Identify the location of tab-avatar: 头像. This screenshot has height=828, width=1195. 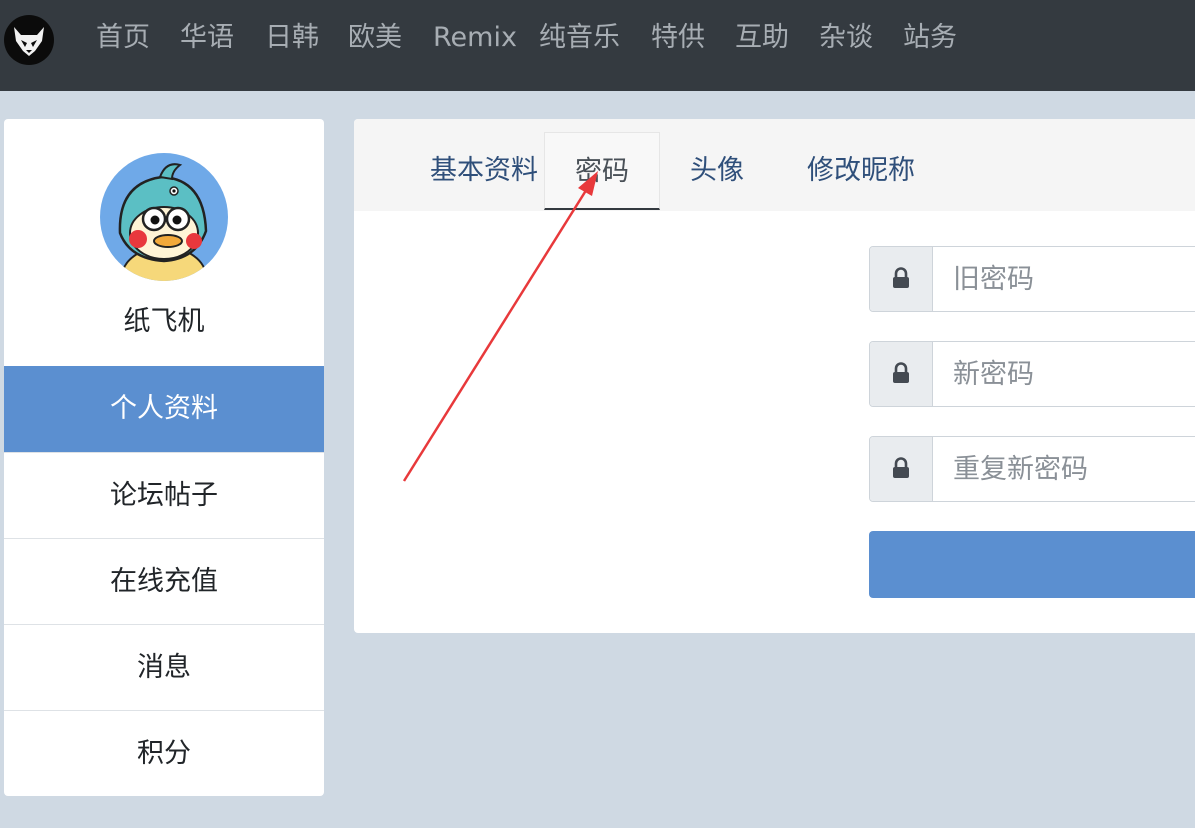
(717, 171).